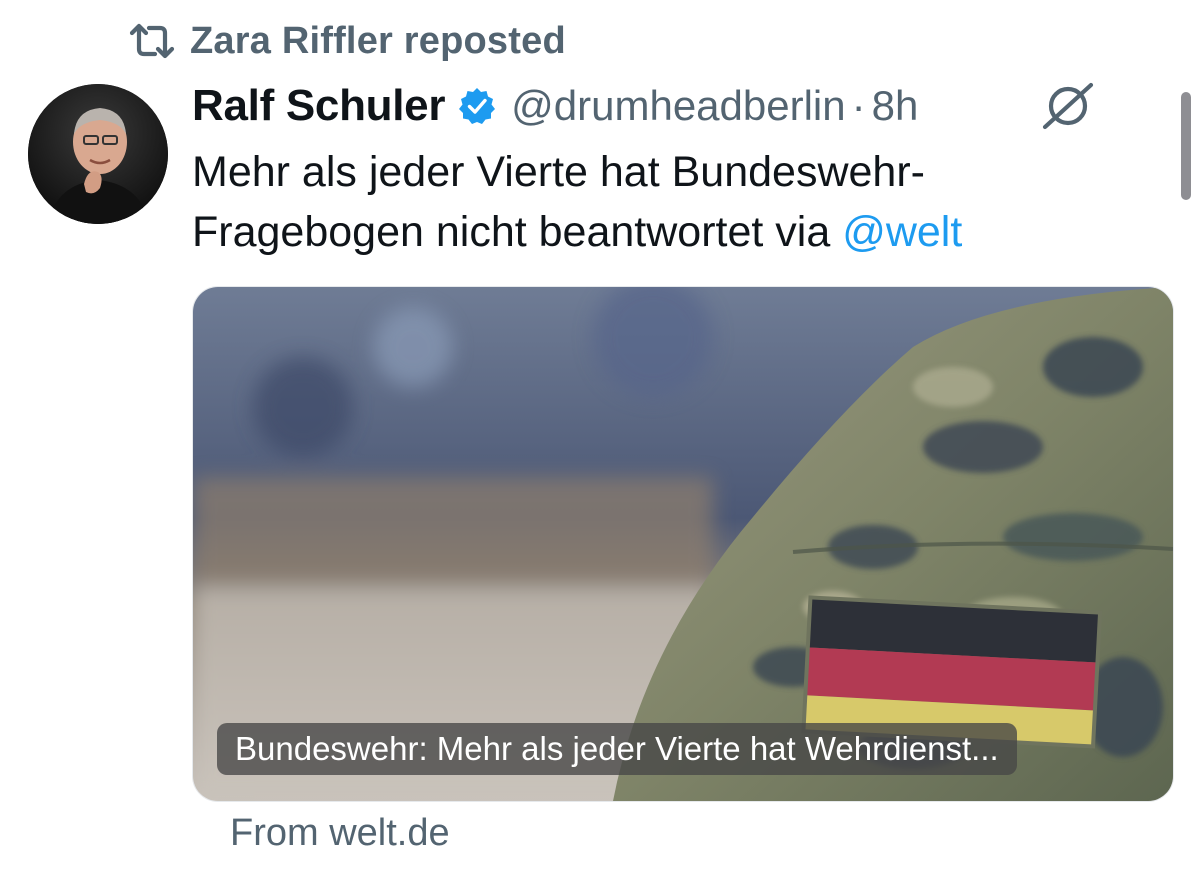  I want to click on repost-icon, so click(152, 41).